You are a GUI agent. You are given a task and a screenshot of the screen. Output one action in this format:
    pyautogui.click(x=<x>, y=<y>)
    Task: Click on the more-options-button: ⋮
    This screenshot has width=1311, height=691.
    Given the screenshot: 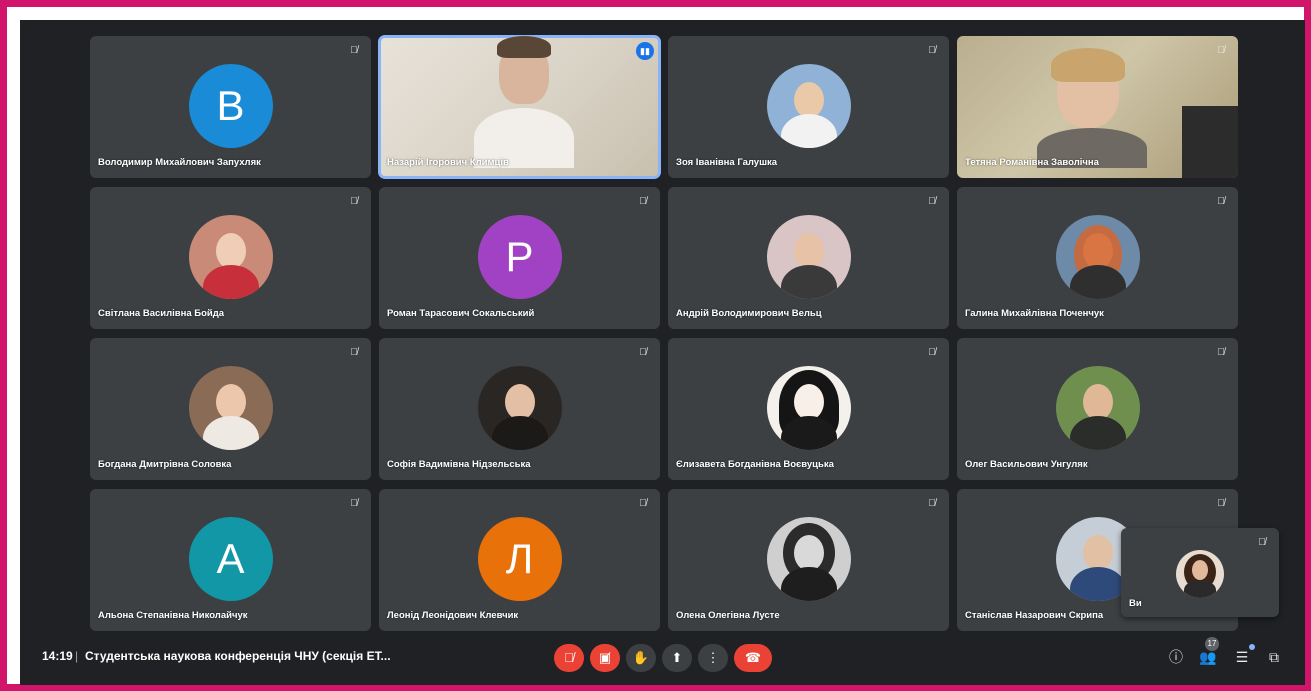 What is the action you would take?
    pyautogui.click(x=713, y=658)
    